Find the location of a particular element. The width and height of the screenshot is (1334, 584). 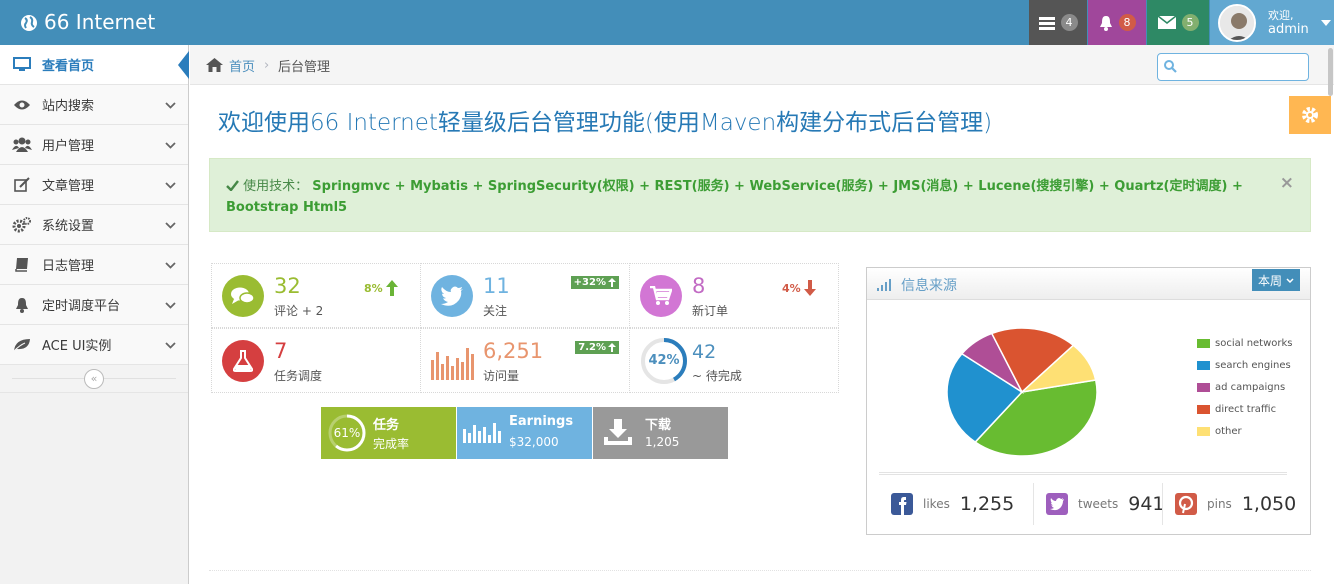

infobox-stat: 7.2% is located at coordinates (597, 347).